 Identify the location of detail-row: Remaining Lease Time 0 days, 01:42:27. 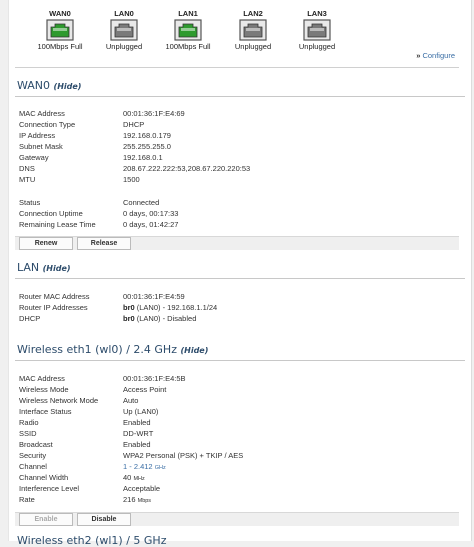
(239, 224).